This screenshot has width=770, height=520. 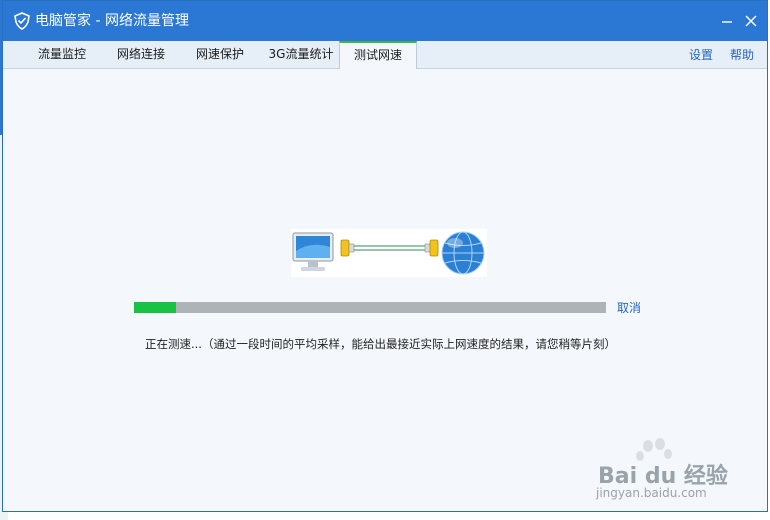 I want to click on settings-link: 设置, so click(x=701, y=54).